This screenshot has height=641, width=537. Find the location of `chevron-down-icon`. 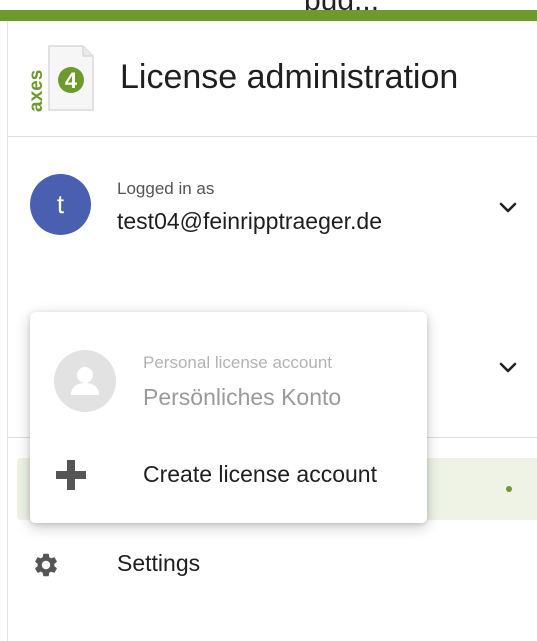

chevron-down-icon is located at coordinates (508, 208).